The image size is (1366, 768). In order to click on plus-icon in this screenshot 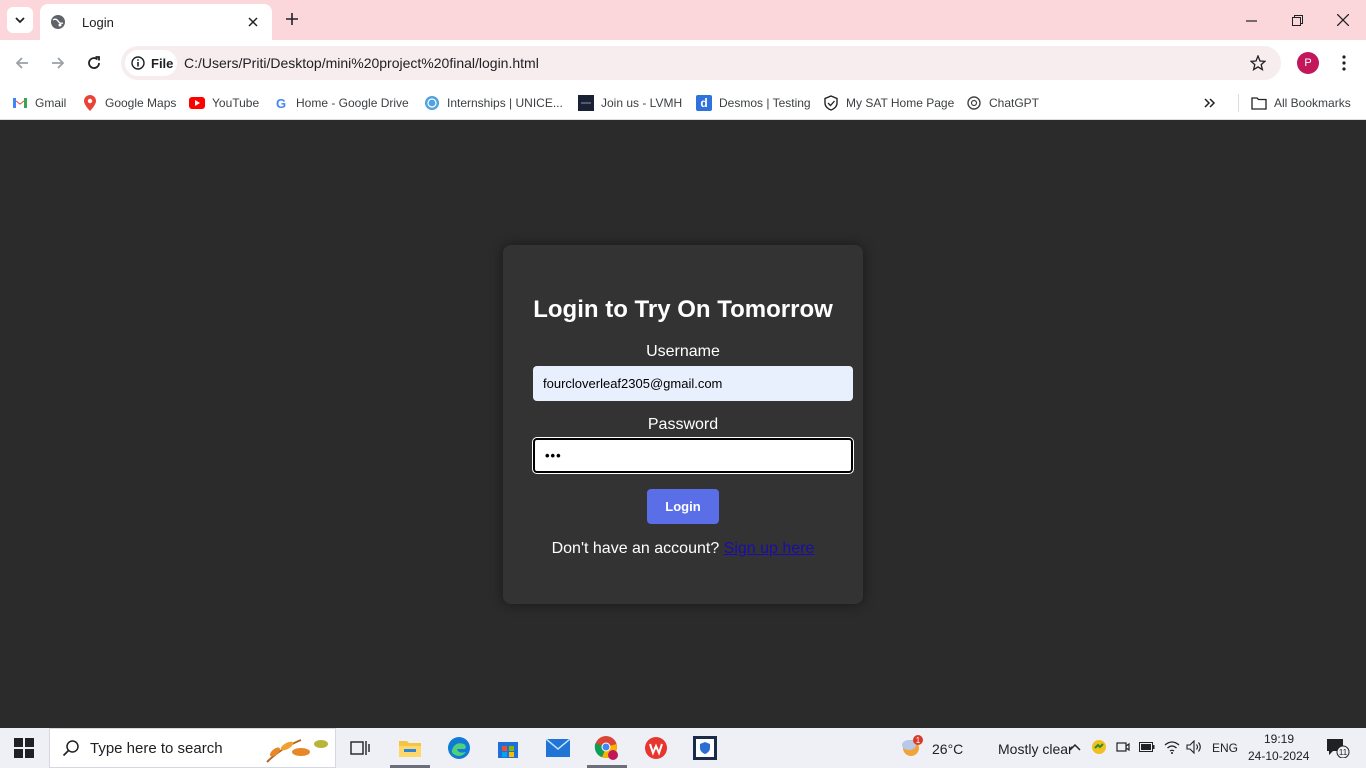, I will do `click(292, 19)`.